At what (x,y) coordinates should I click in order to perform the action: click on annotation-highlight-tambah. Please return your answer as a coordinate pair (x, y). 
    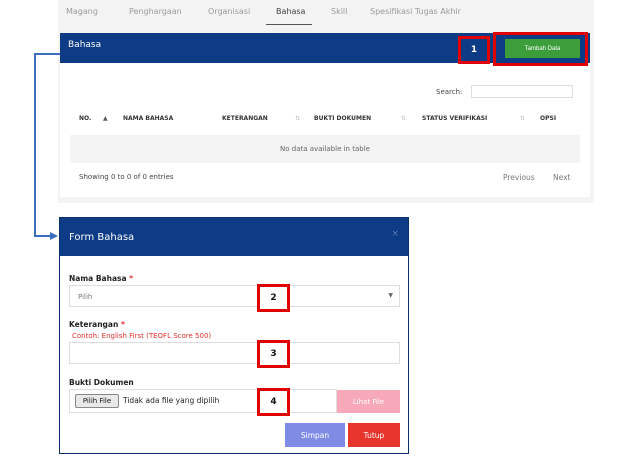
    Looking at the image, I should click on (540, 49).